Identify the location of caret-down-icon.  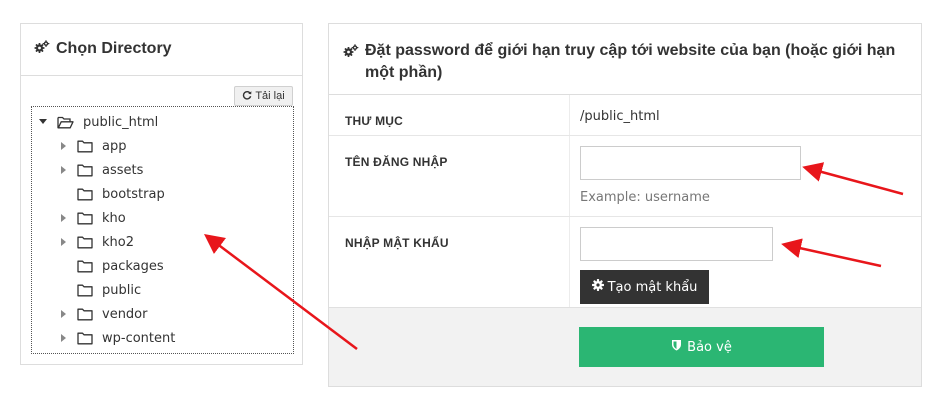
(43, 122).